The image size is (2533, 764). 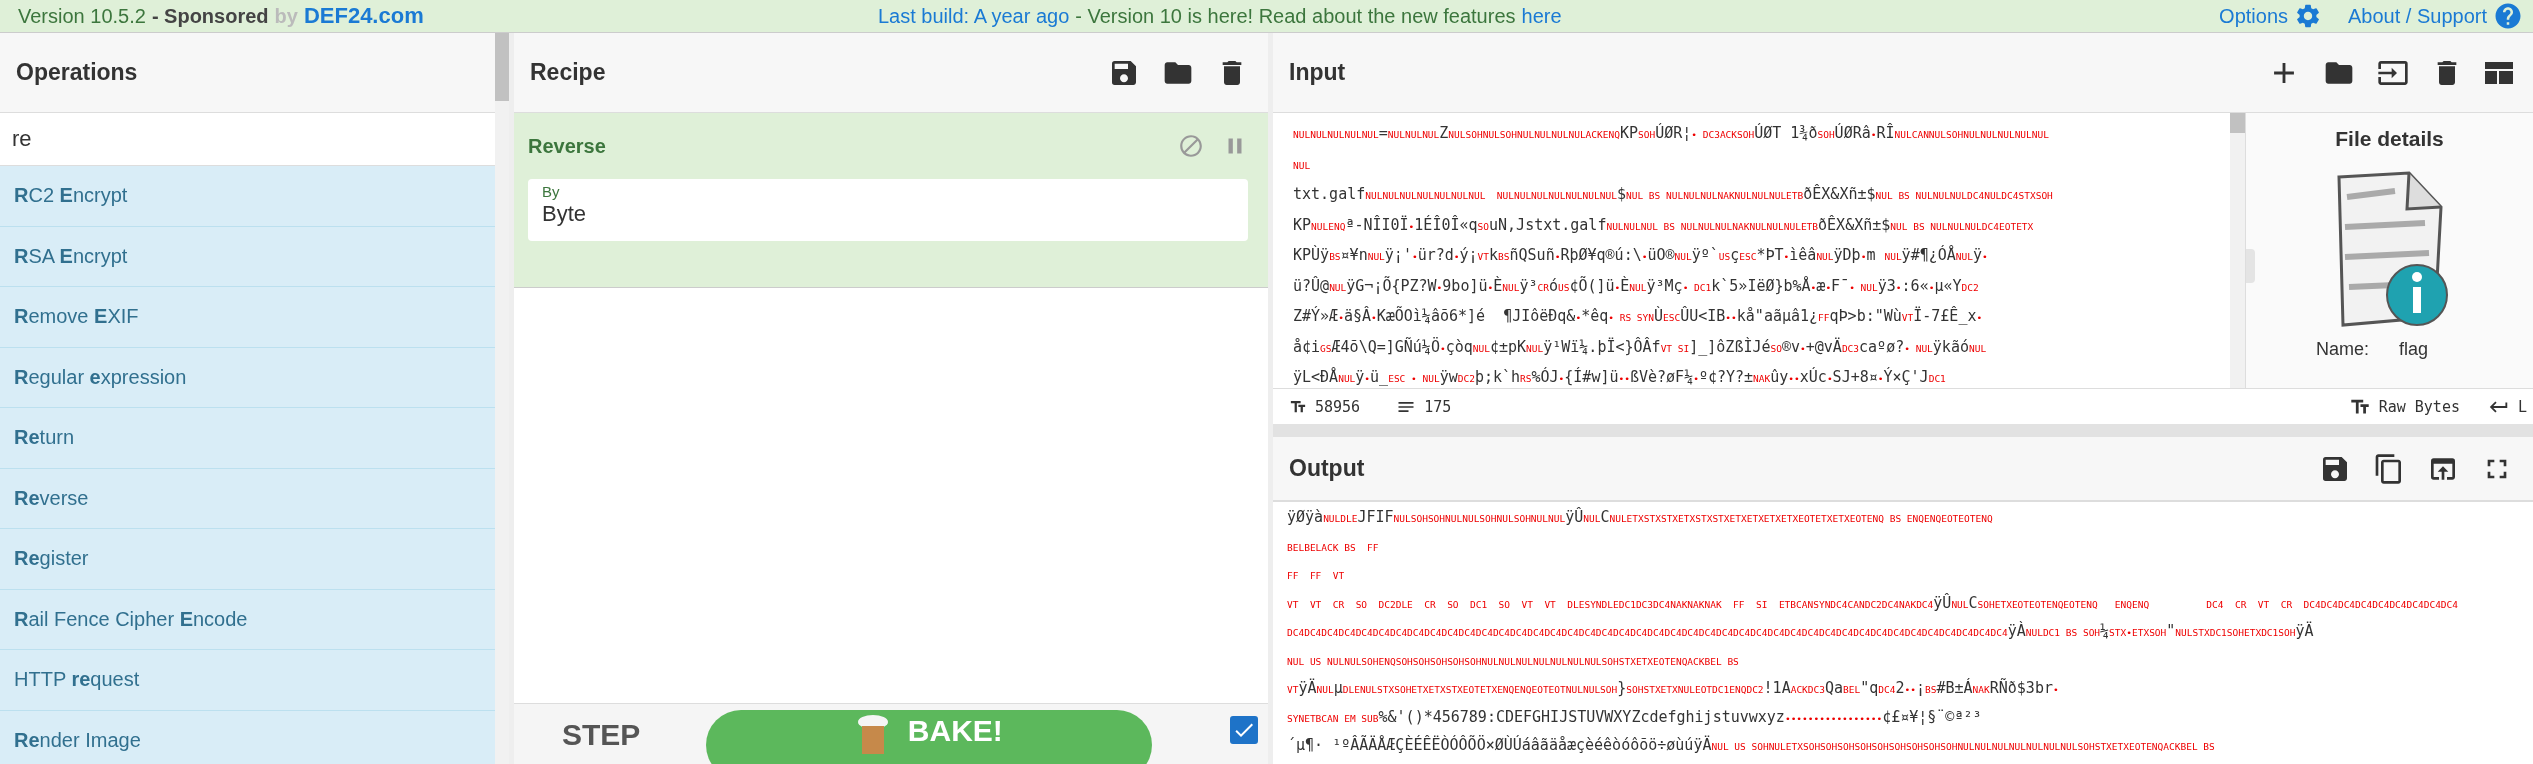 I want to click on resize-handle, so click(x=1903, y=430).